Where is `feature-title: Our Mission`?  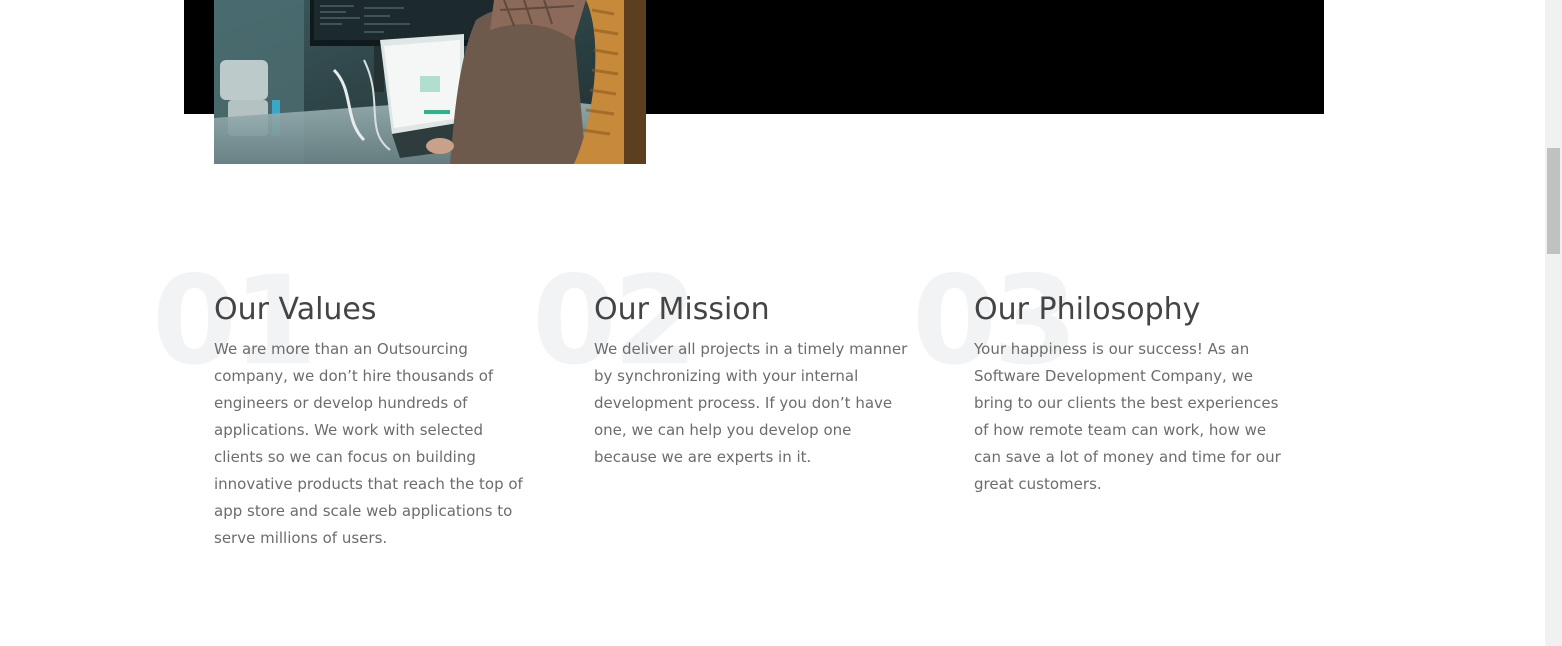 feature-title: Our Mission is located at coordinates (682, 309).